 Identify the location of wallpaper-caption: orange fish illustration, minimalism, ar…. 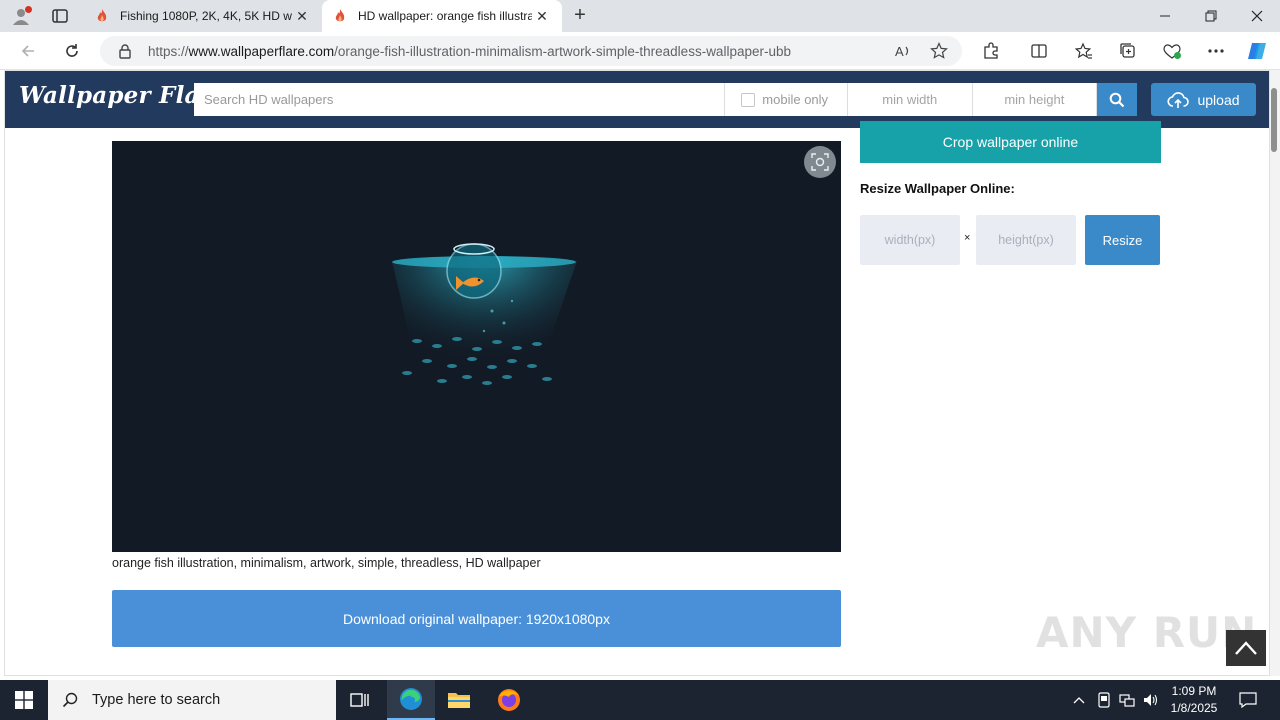
(326, 563).